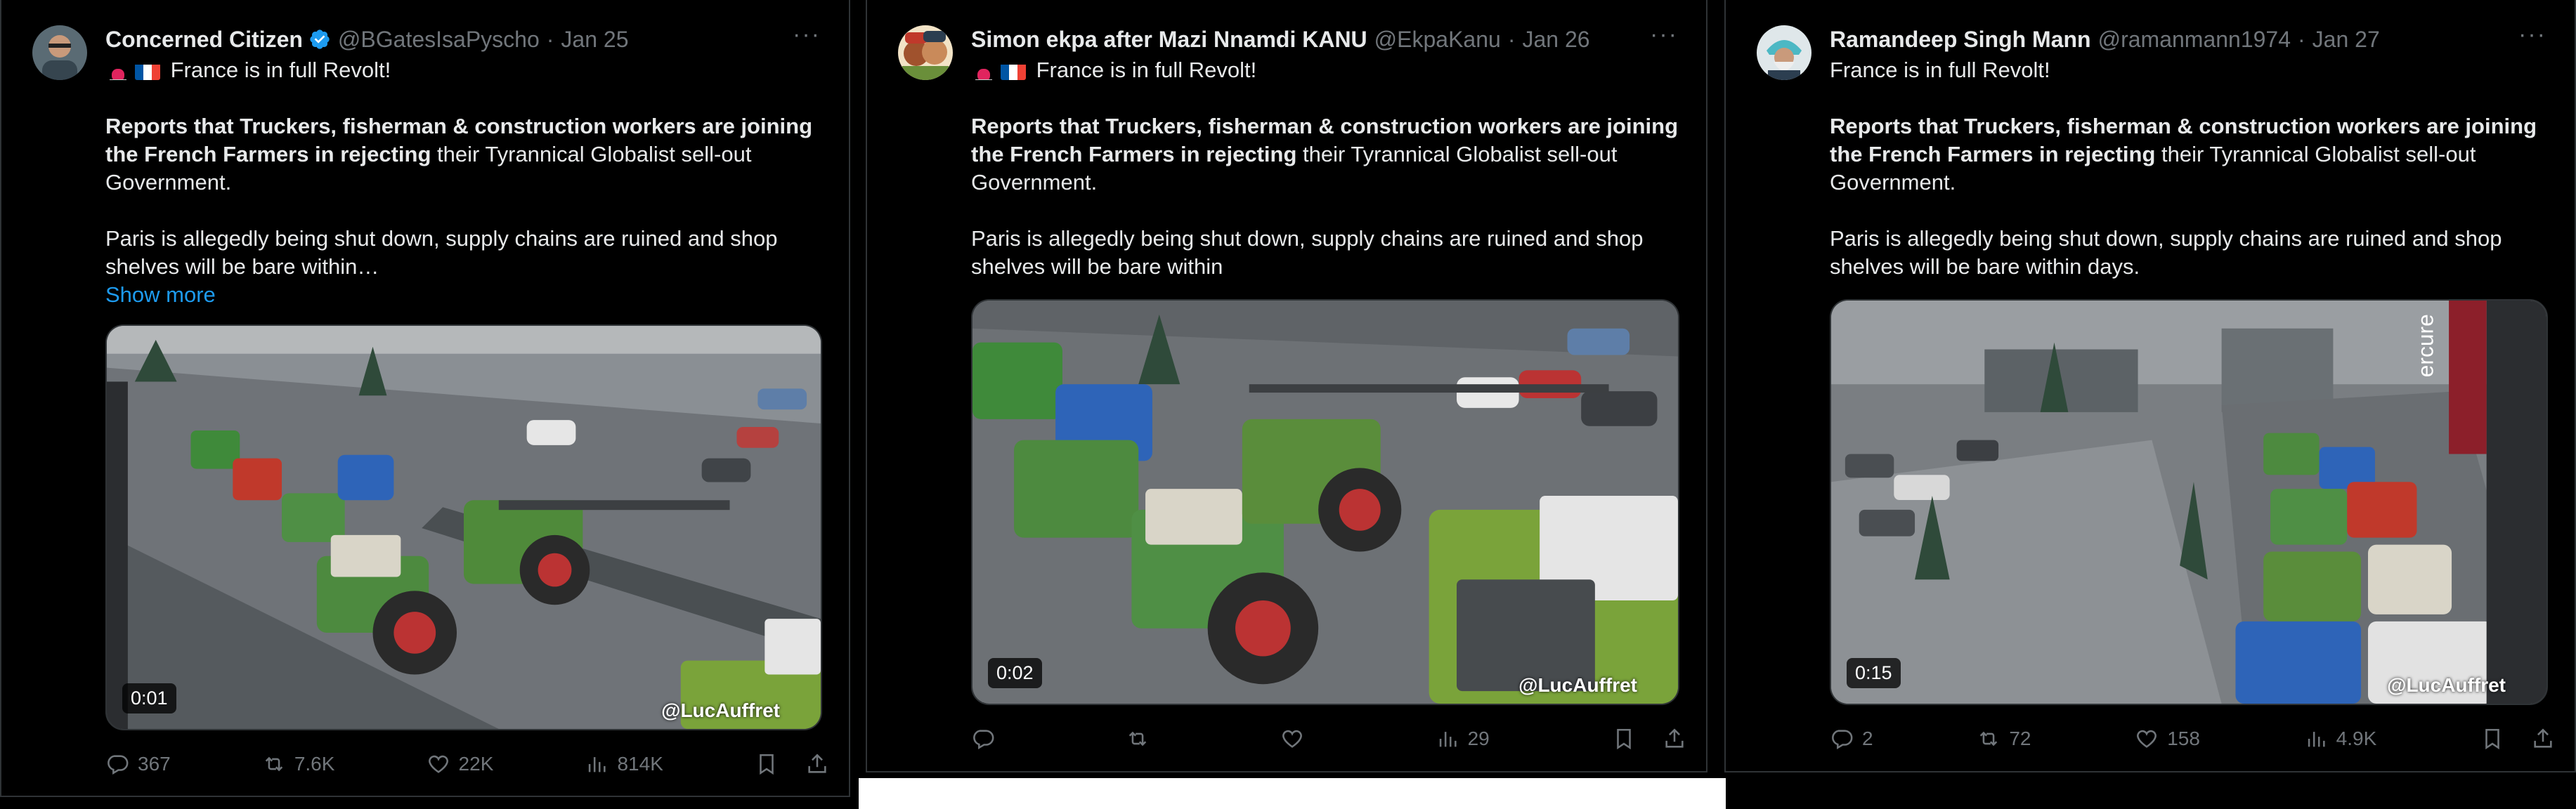  Describe the element at coordinates (463, 295) in the screenshot. I see `show-more-link: Show more` at that location.